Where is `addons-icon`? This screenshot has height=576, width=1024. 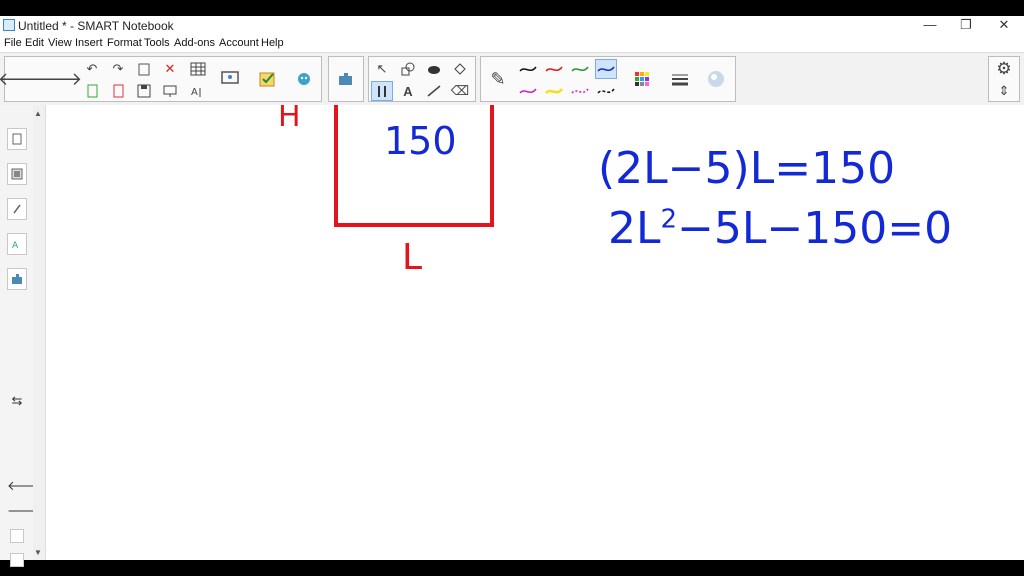
addons-icon is located at coordinates (17, 279).